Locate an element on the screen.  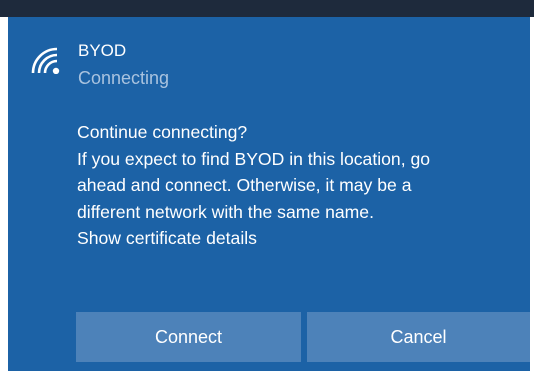
network-name: BYOD is located at coordinates (102, 50).